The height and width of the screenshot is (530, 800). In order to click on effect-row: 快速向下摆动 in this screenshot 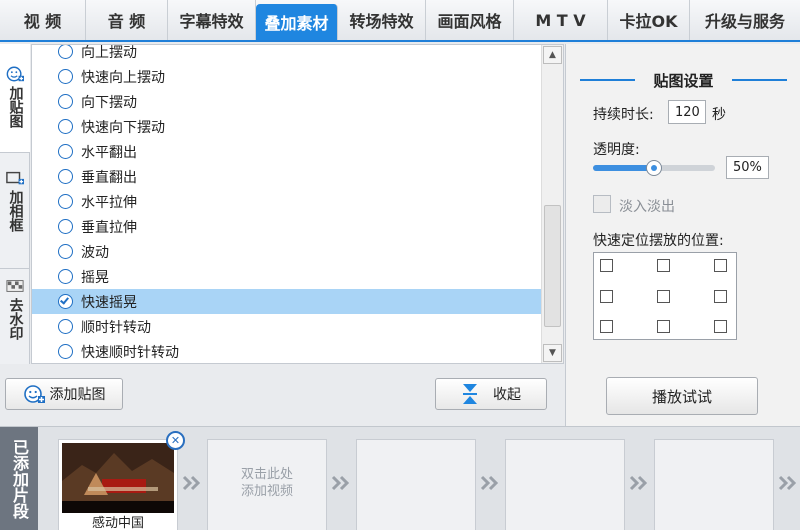, I will do `click(286, 126)`.